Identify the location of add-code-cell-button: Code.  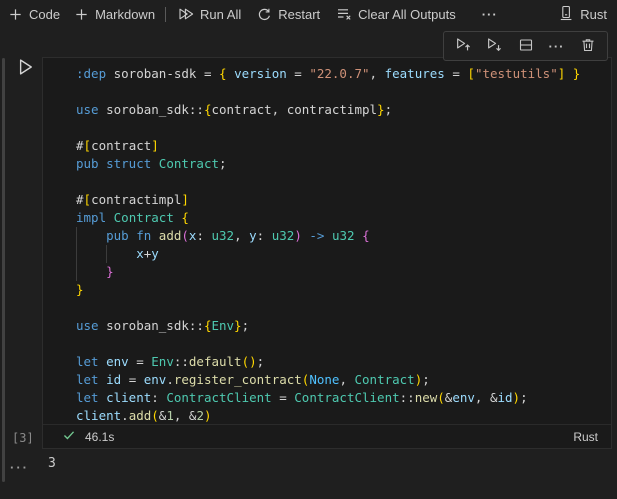
(34, 14).